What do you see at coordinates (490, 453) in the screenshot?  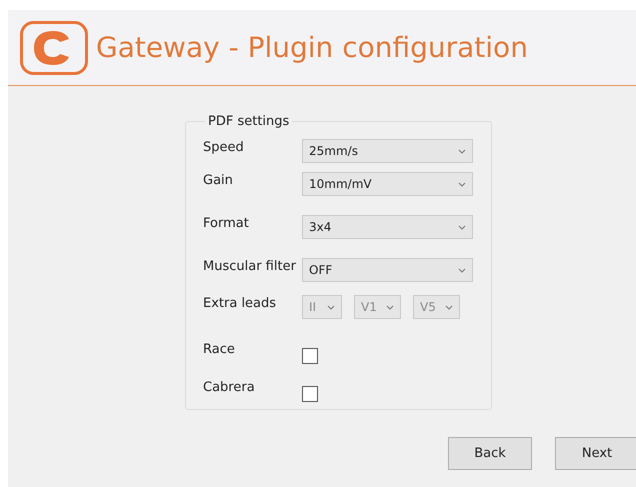 I see `back-button: Back` at bounding box center [490, 453].